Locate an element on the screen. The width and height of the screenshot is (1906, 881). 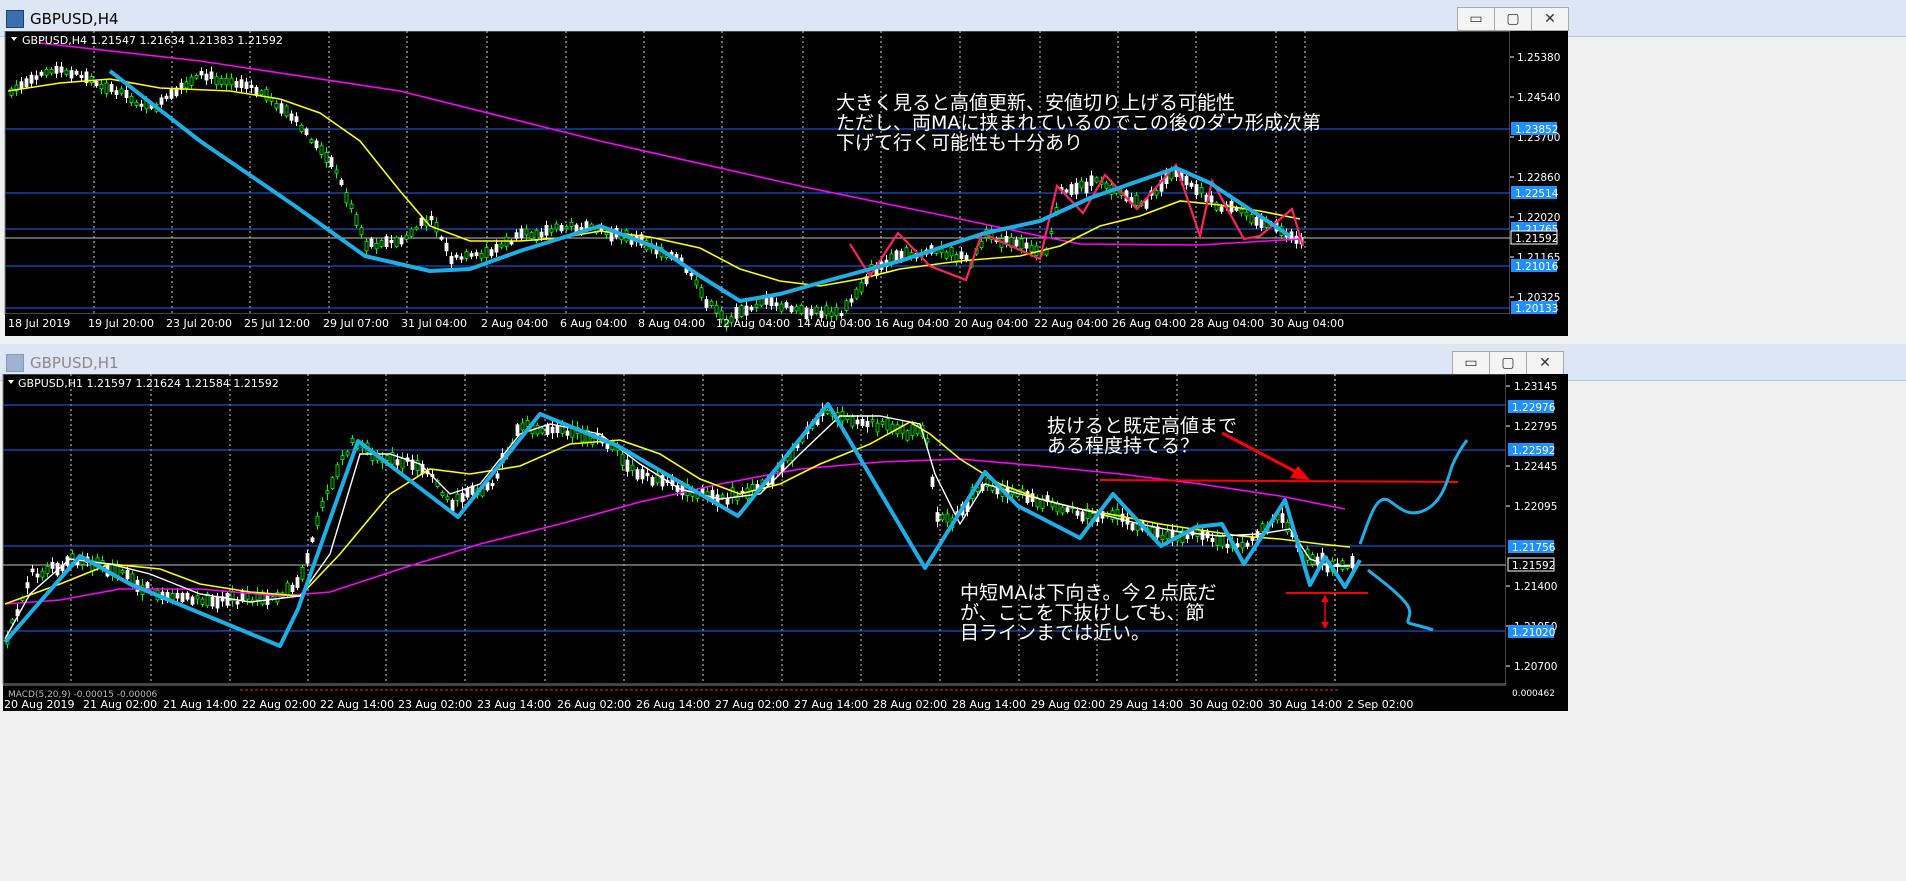
date-tick-label: 2 Aug 04:00 is located at coordinates (514, 323).